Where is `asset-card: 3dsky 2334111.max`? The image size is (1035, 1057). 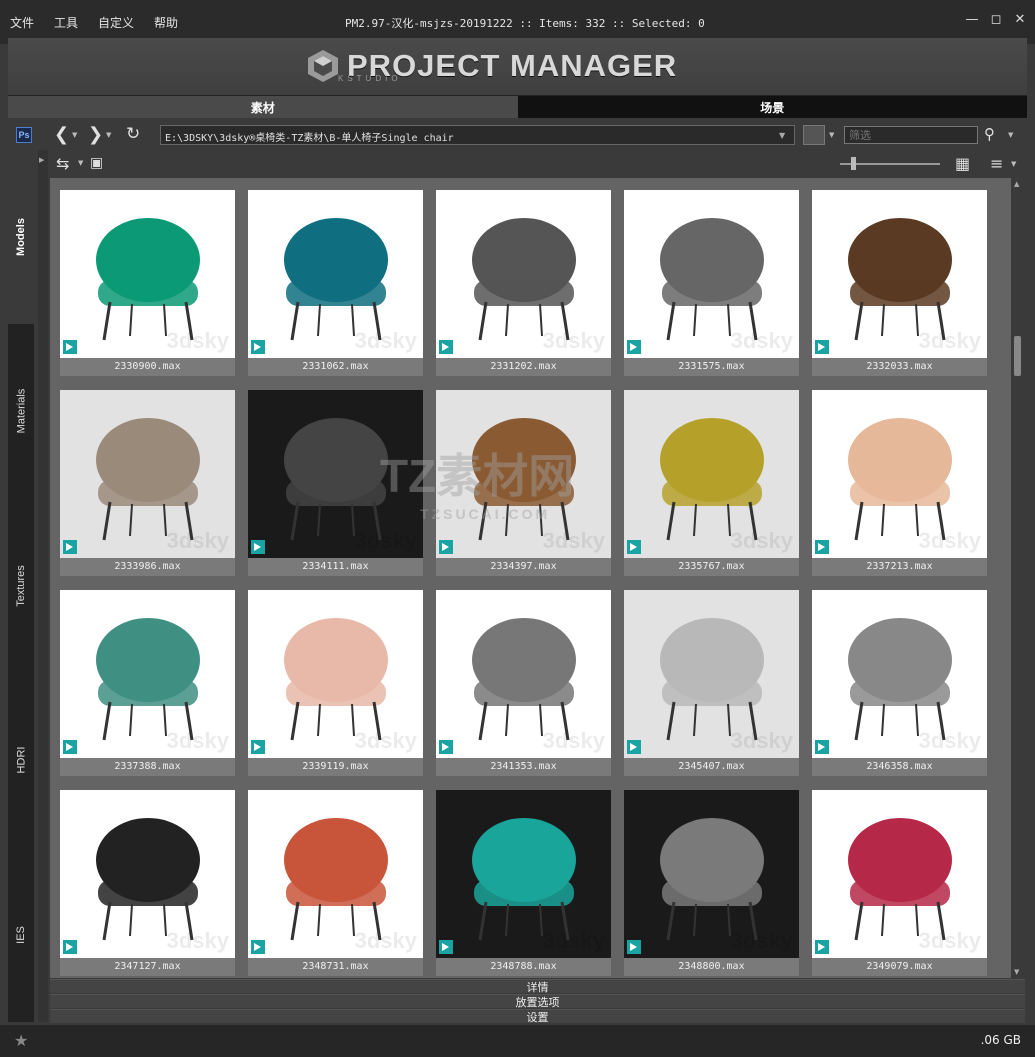 asset-card: 3dsky 2334111.max is located at coordinates (335, 483).